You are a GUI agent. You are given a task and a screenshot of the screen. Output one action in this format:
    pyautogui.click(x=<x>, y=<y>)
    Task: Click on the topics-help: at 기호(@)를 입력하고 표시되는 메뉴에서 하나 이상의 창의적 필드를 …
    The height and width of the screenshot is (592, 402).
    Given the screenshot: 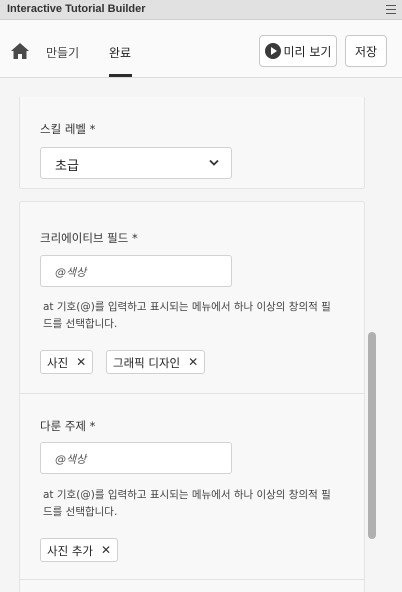 What is the action you would take?
    pyautogui.click(x=187, y=503)
    